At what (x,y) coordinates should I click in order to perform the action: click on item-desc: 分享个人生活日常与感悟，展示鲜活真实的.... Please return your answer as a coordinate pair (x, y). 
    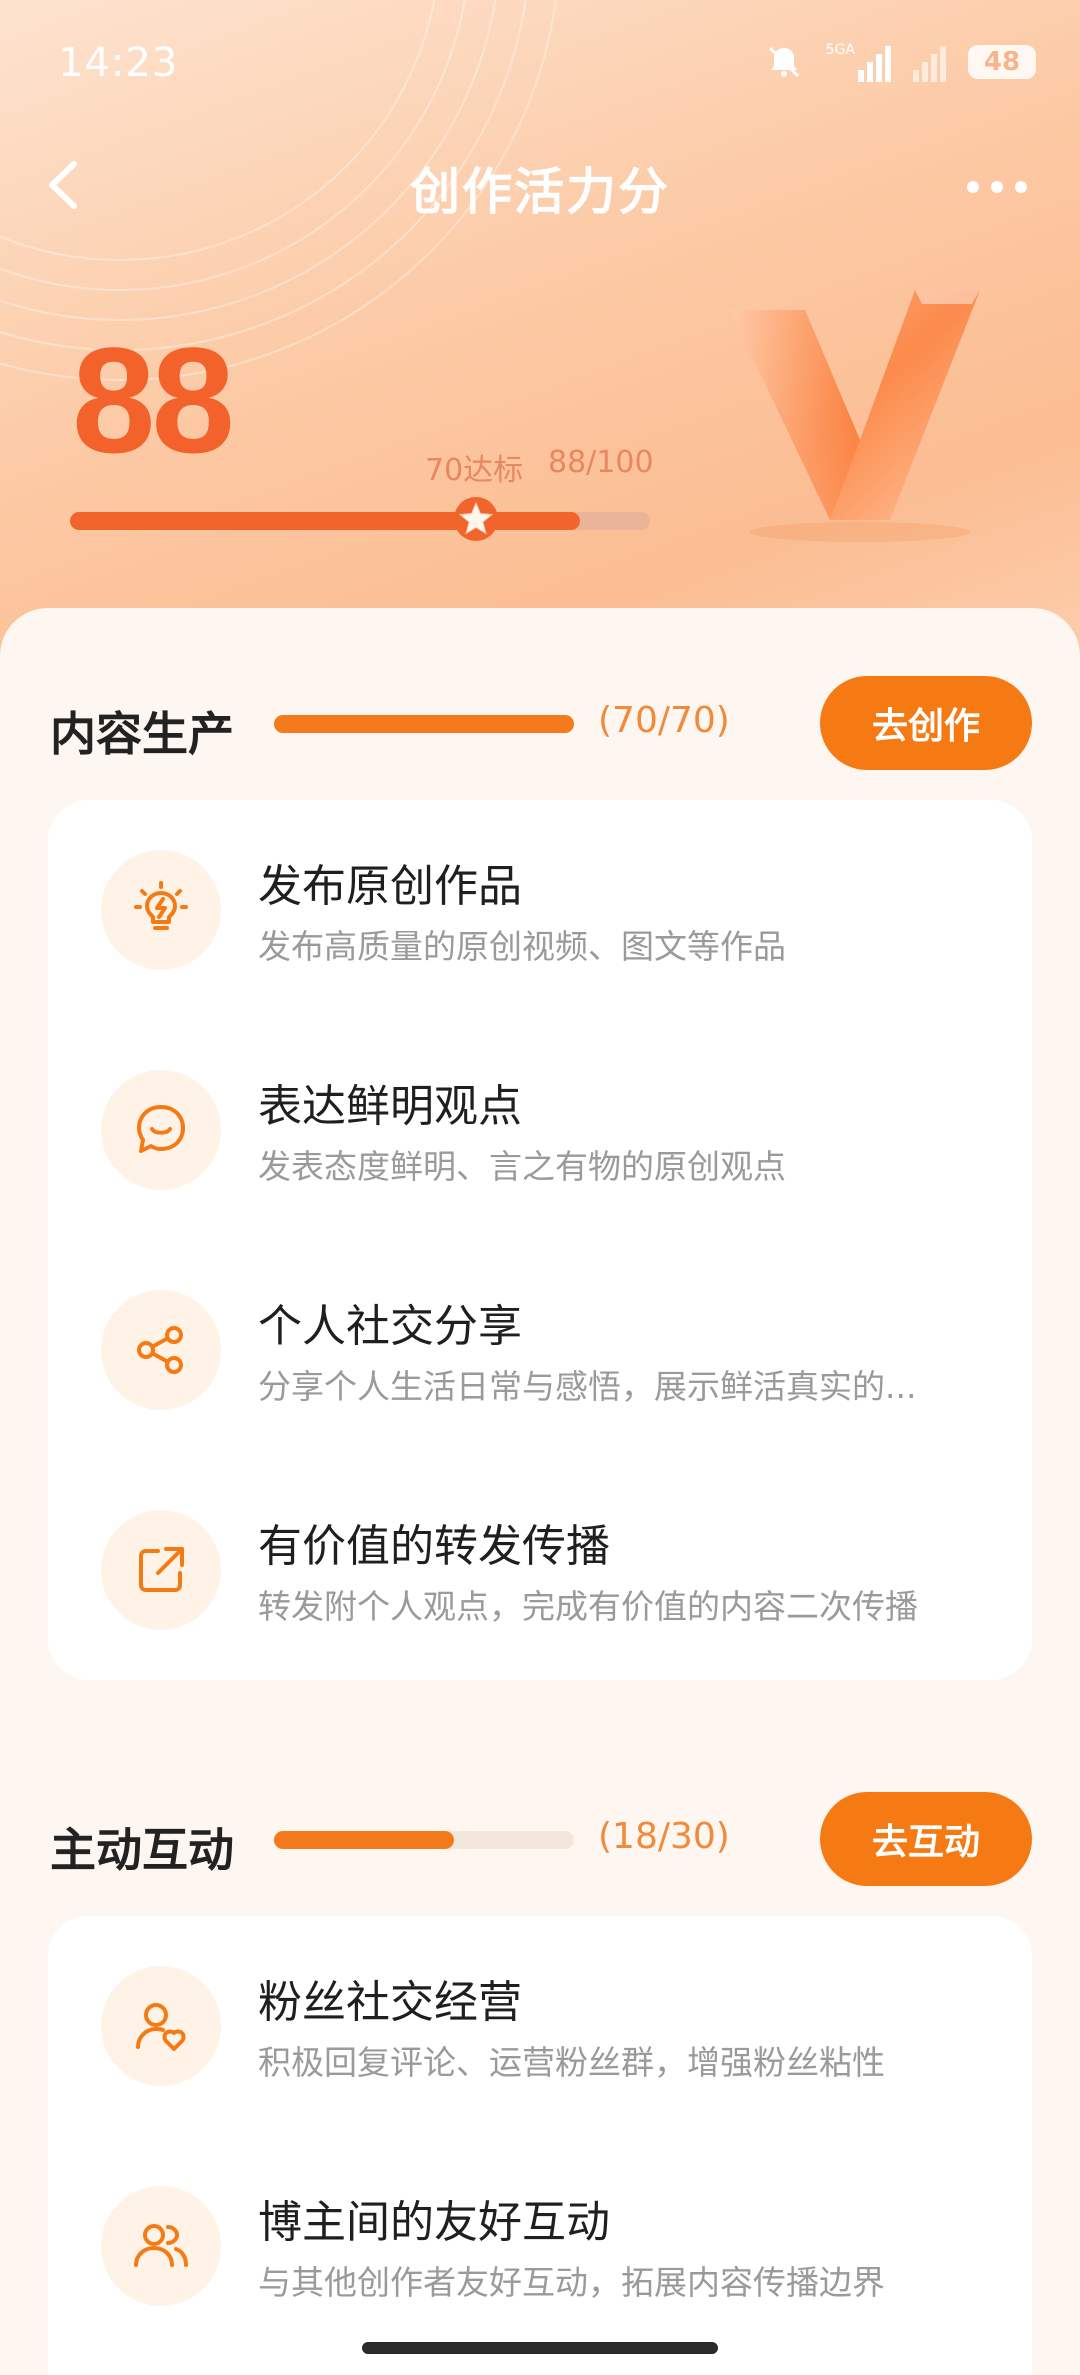
    Looking at the image, I should click on (587, 1386).